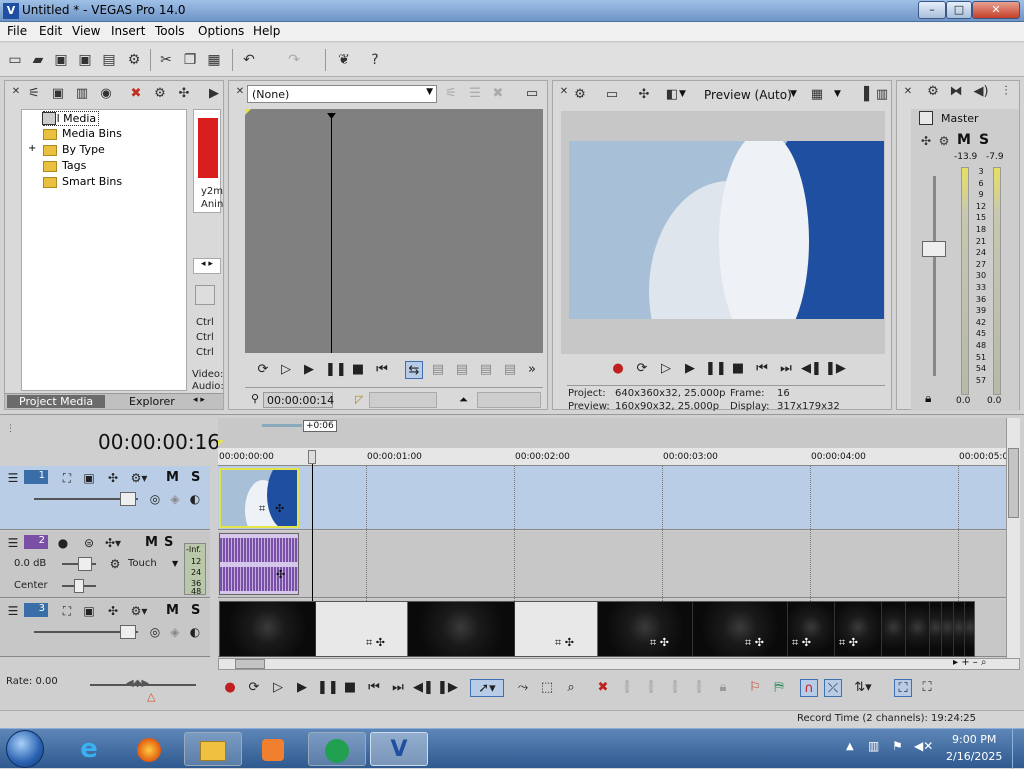 Image resolution: width=1024 pixels, height=769 pixels. Describe the element at coordinates (928, 398) in the screenshot. I see `lock-icon: 🔒︎` at that location.